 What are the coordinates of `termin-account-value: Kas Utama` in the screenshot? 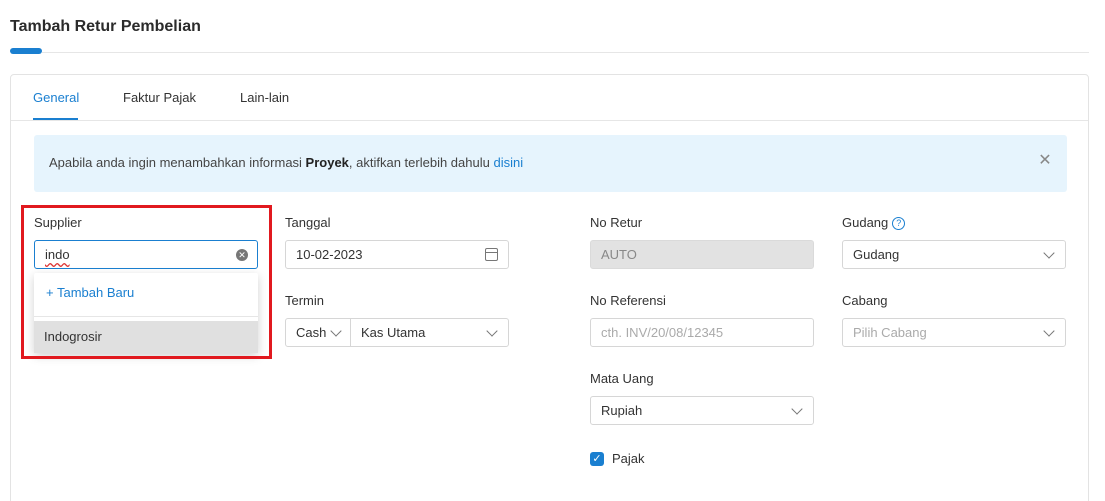 It's located at (393, 332).